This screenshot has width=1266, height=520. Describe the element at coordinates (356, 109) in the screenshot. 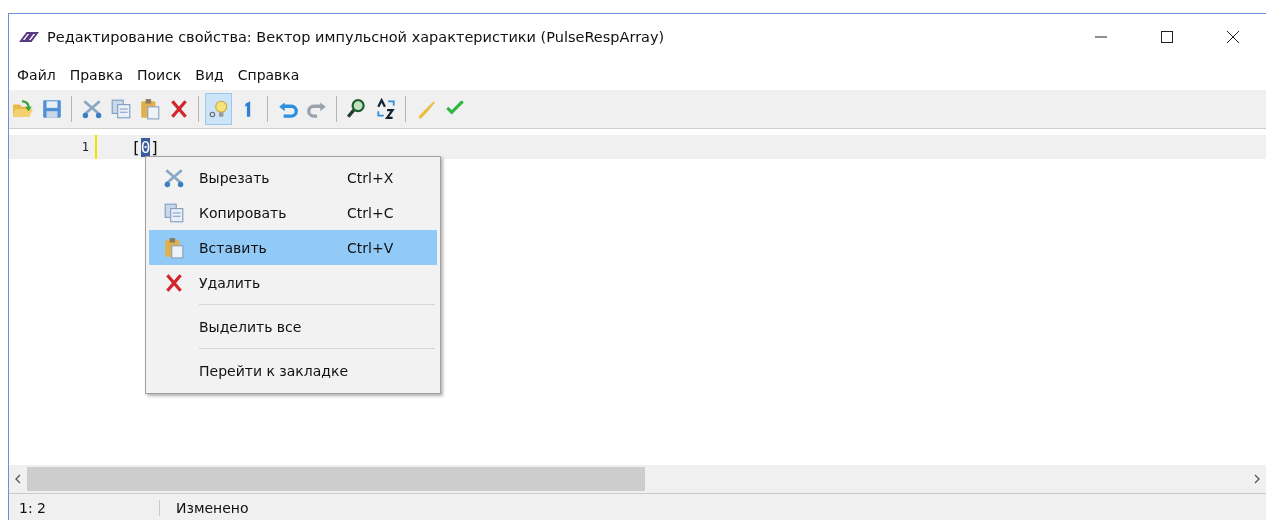

I see `find-icon` at that location.